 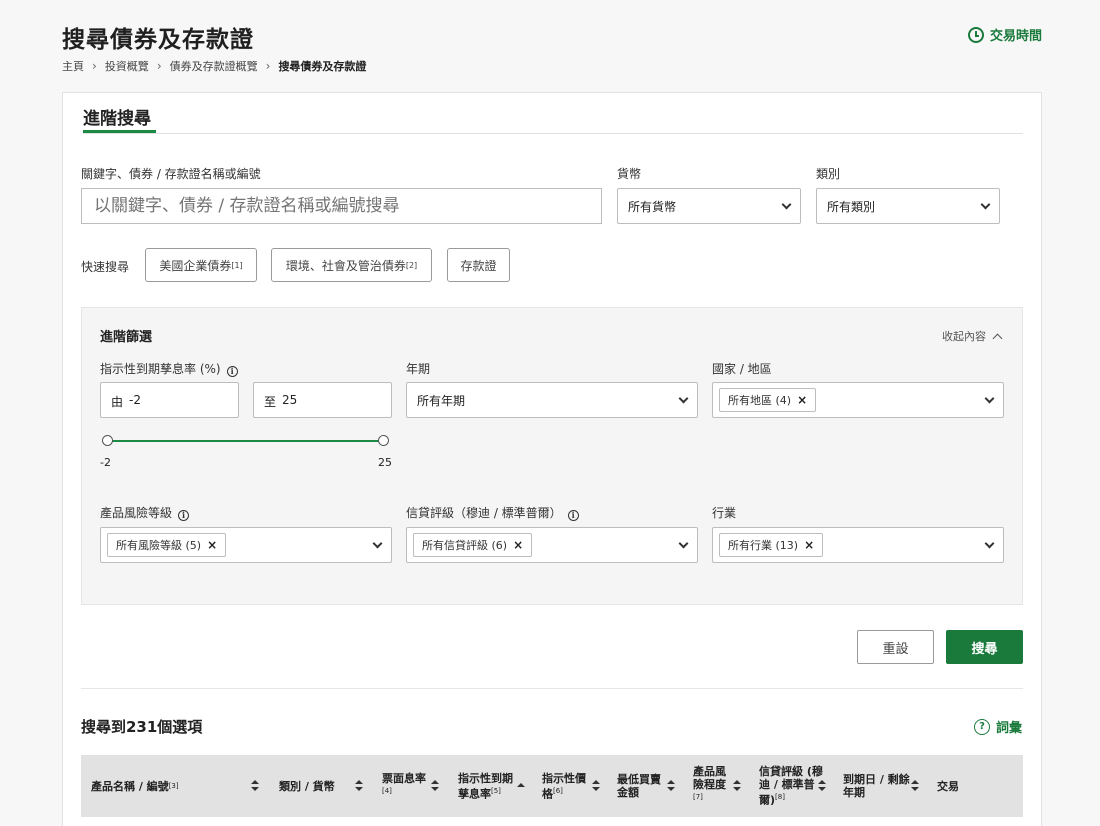 What do you see at coordinates (948, 786) in the screenshot?
I see `col-trade: 交易` at bounding box center [948, 786].